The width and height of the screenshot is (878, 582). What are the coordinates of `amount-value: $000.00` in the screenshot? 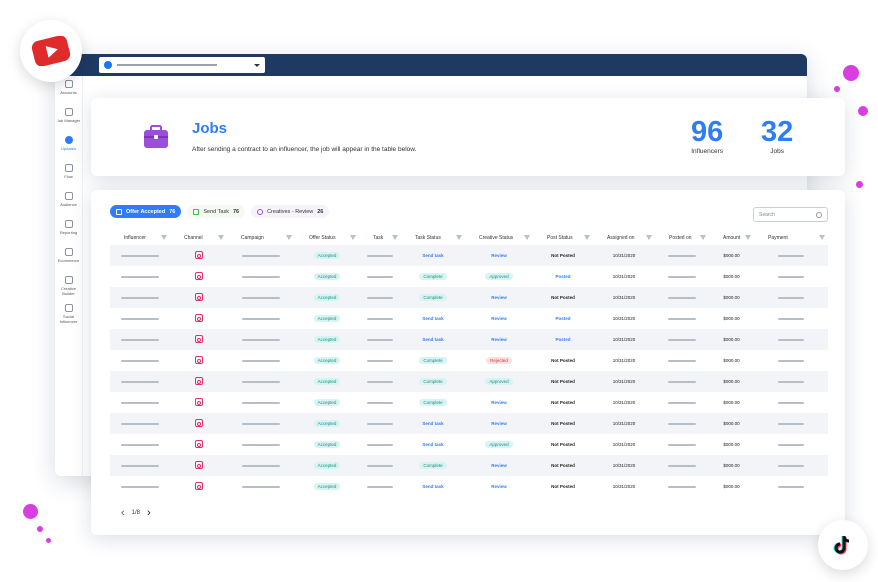 It's located at (731, 276).